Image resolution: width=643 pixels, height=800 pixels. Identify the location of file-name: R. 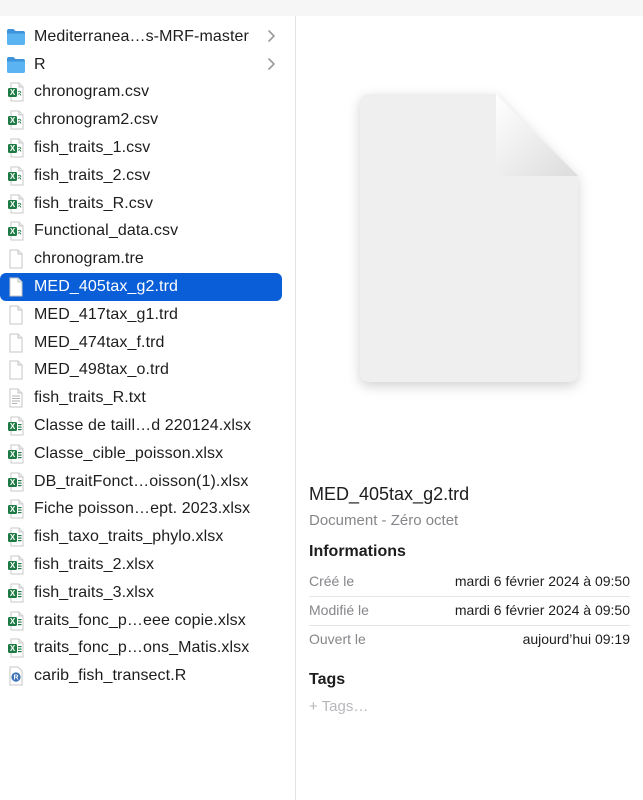
(40, 64).